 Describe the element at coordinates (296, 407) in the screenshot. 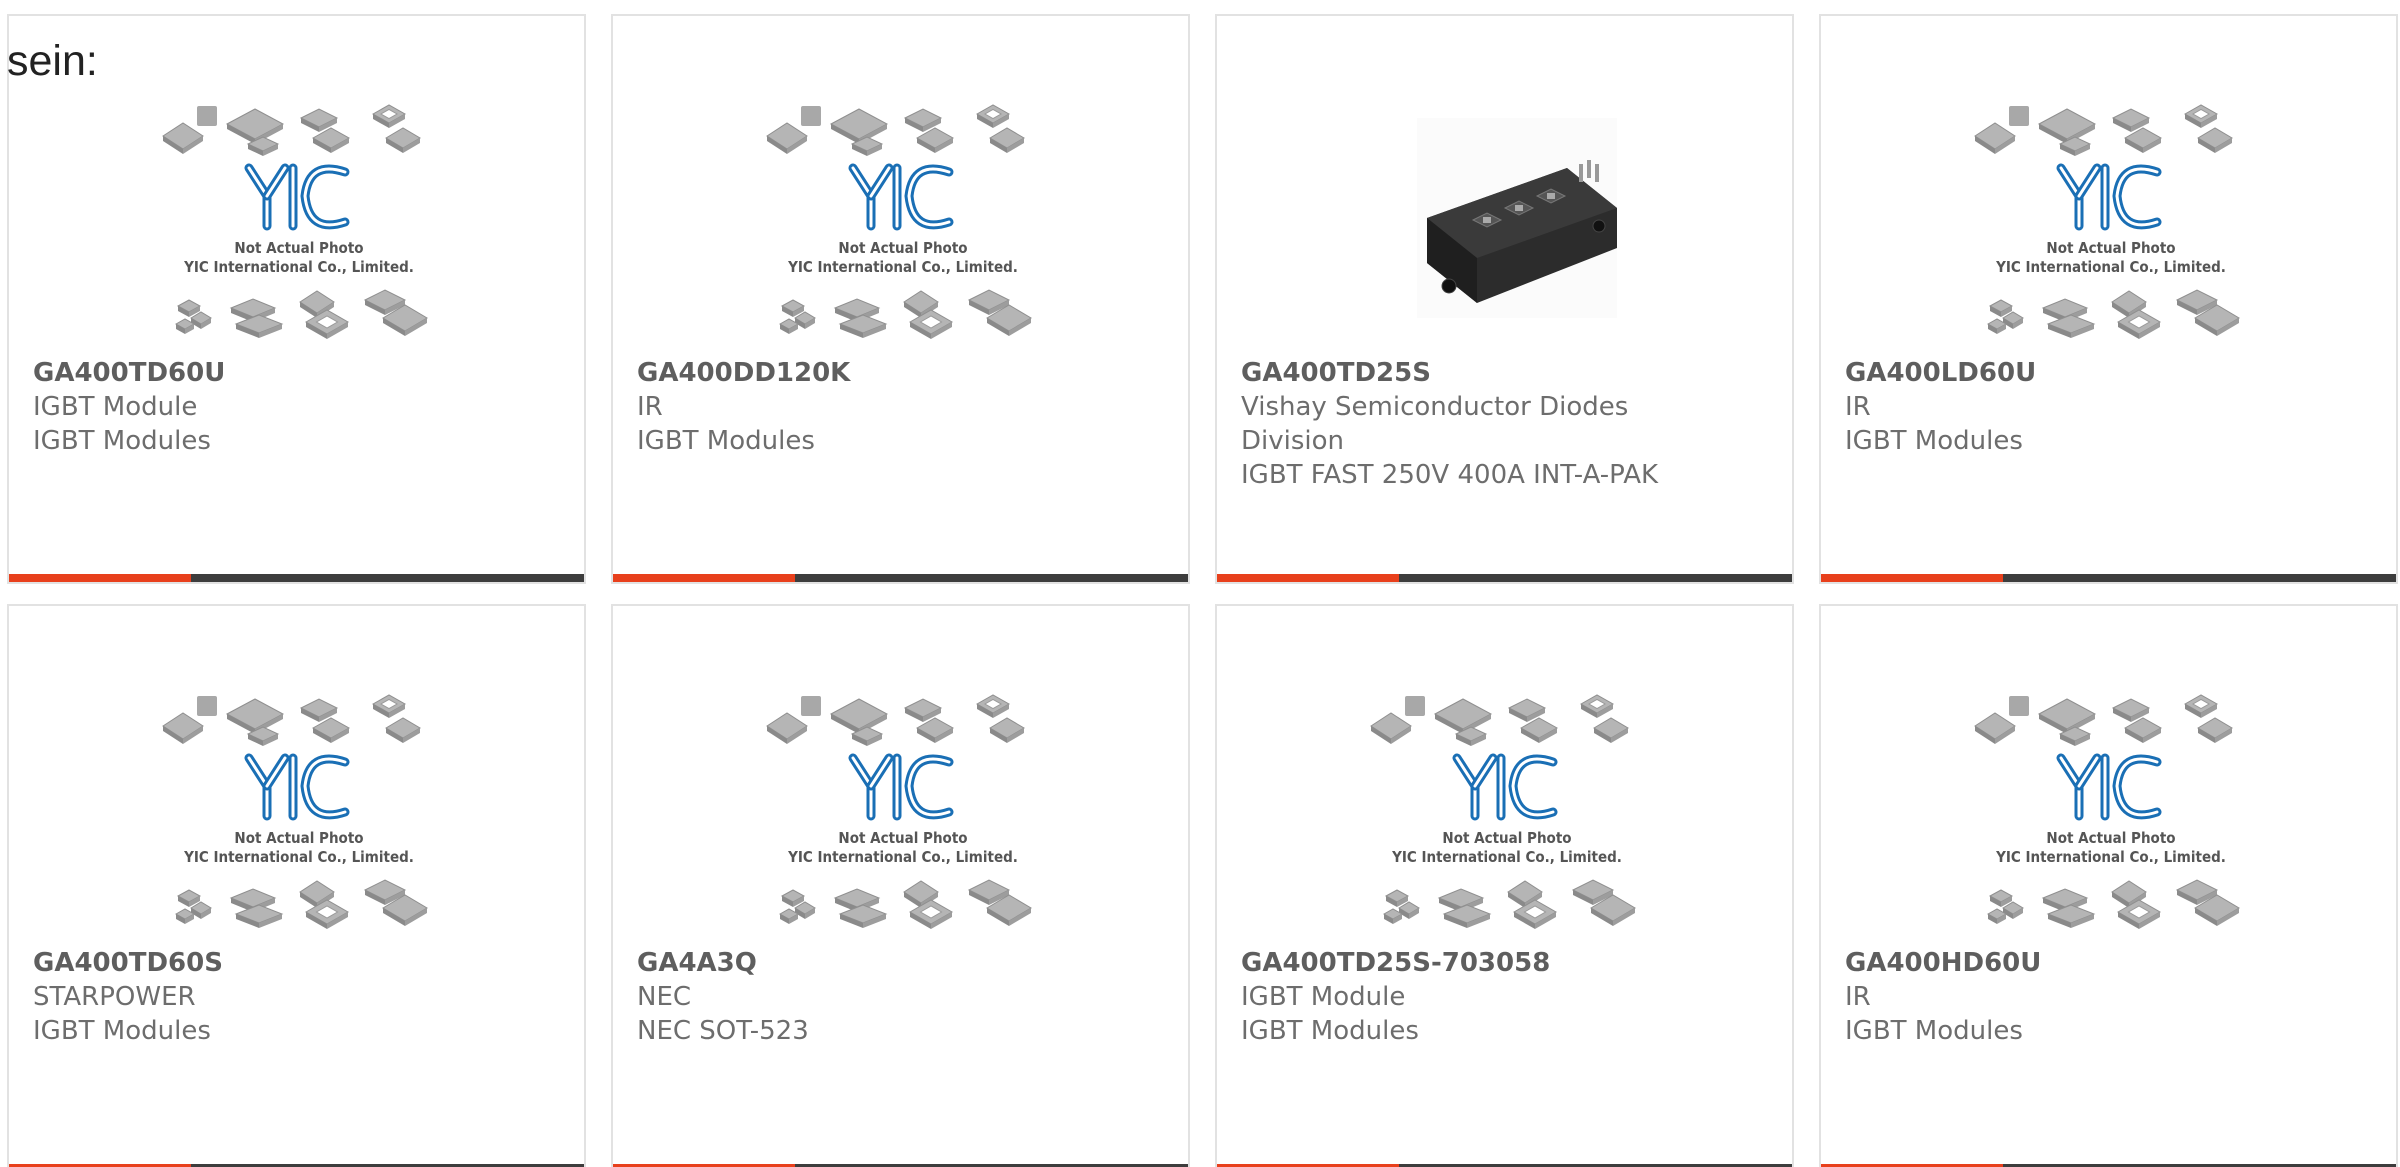

I see `product-info: GA400TD60U IGBT Module IGBT Modules` at that location.